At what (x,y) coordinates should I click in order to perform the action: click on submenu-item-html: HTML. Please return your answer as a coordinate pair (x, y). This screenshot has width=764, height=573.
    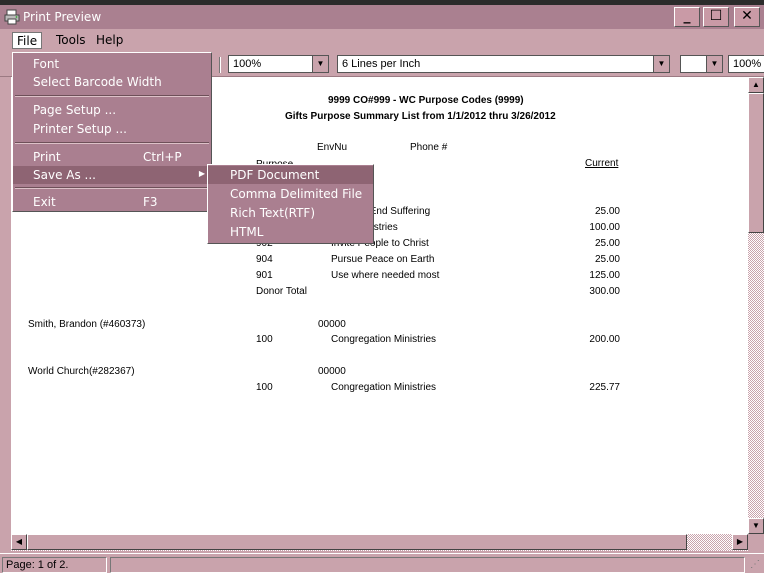
    Looking at the image, I should click on (290, 232).